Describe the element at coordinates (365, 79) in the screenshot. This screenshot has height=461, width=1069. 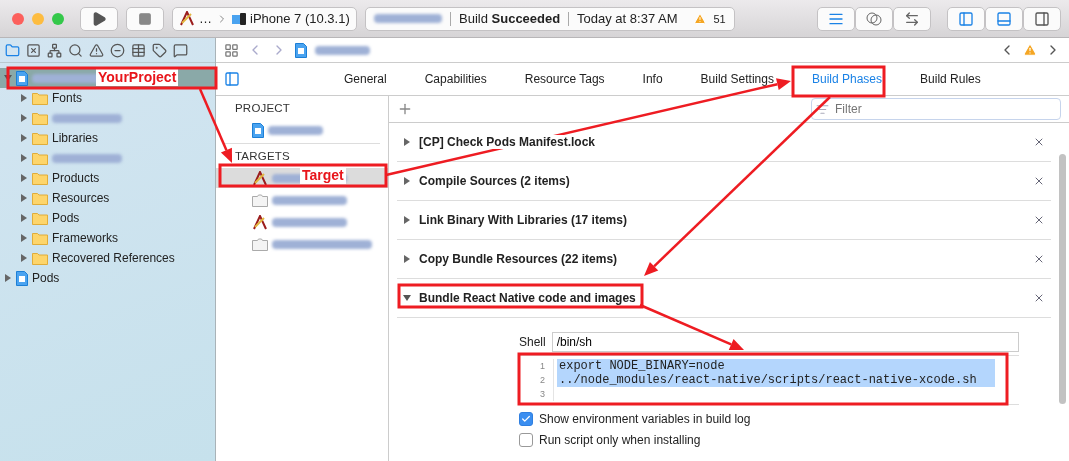
I see `tab: General` at that location.